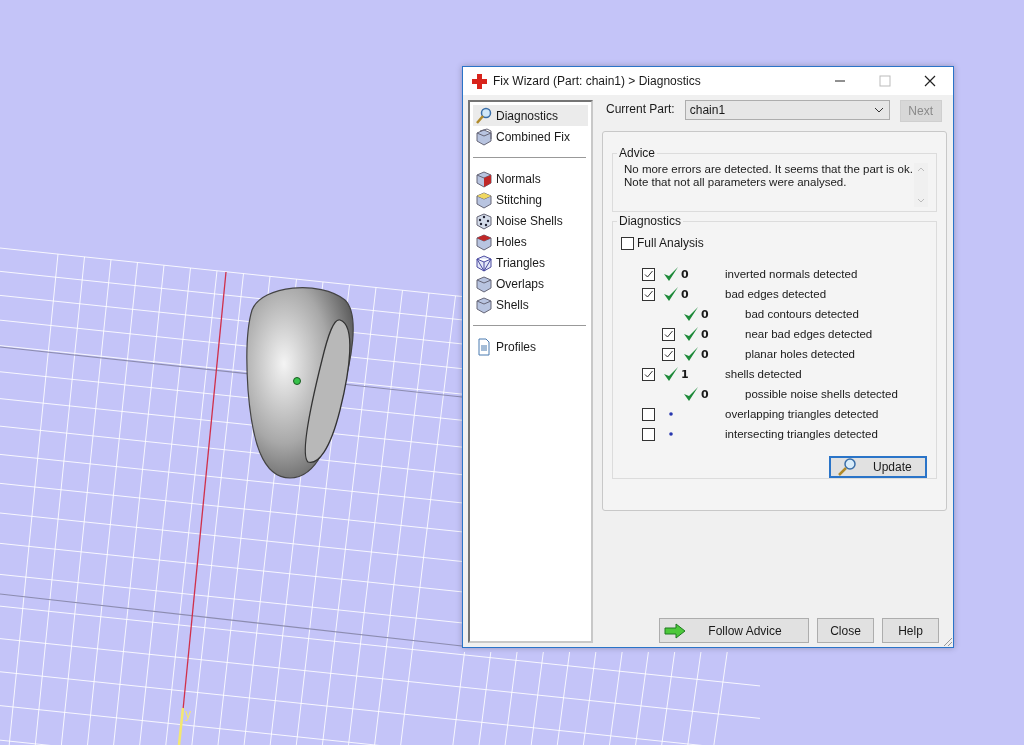  I want to click on advice-text: No more errors are detected. It seems that the part is ok. Note that not all parameters were analysed., so click(768, 176).